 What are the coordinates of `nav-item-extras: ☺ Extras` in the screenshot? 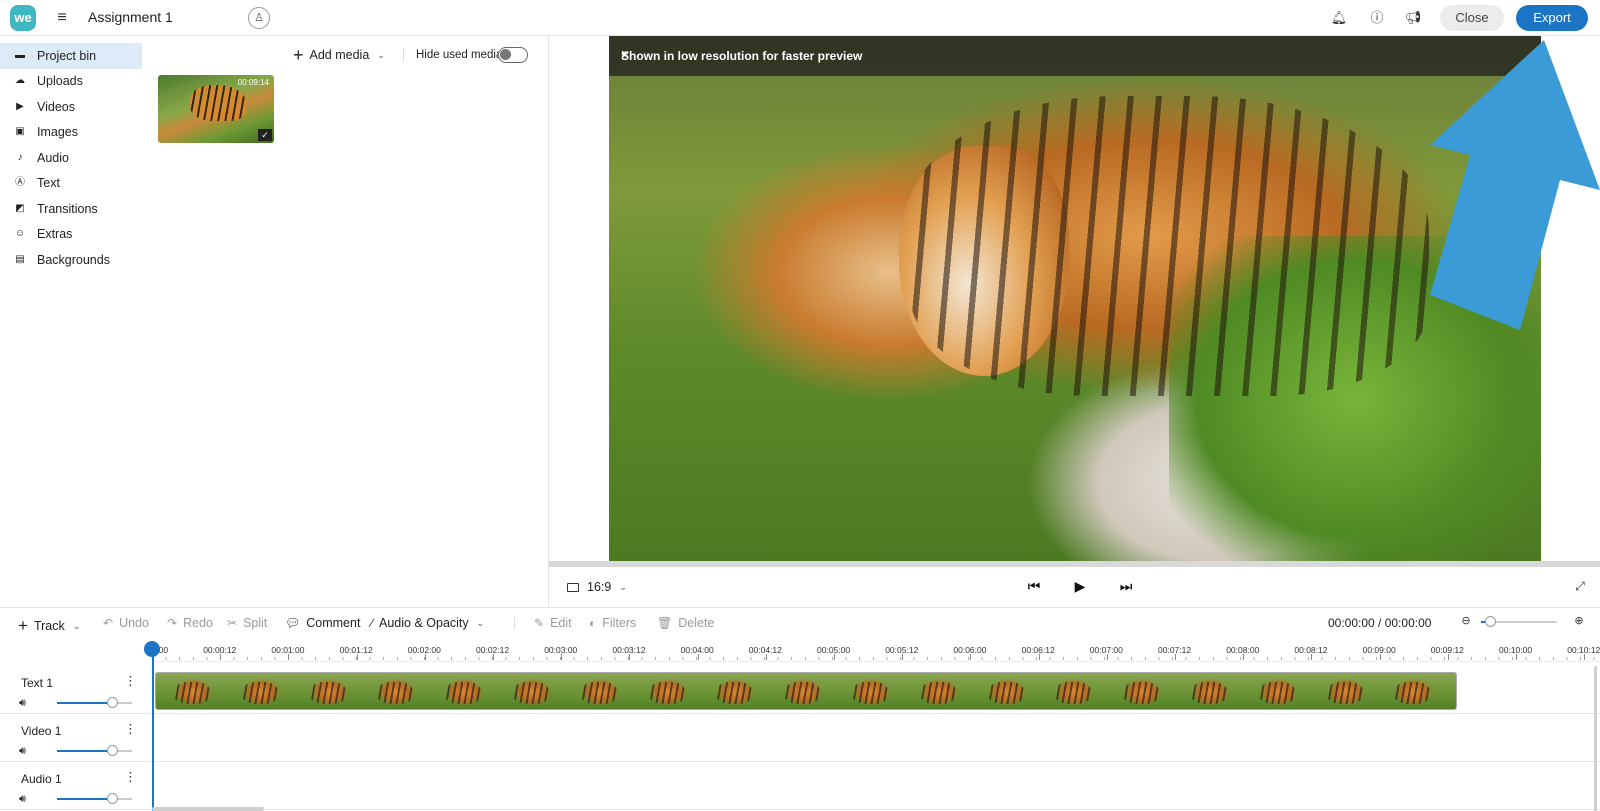 It's located at (71, 235).